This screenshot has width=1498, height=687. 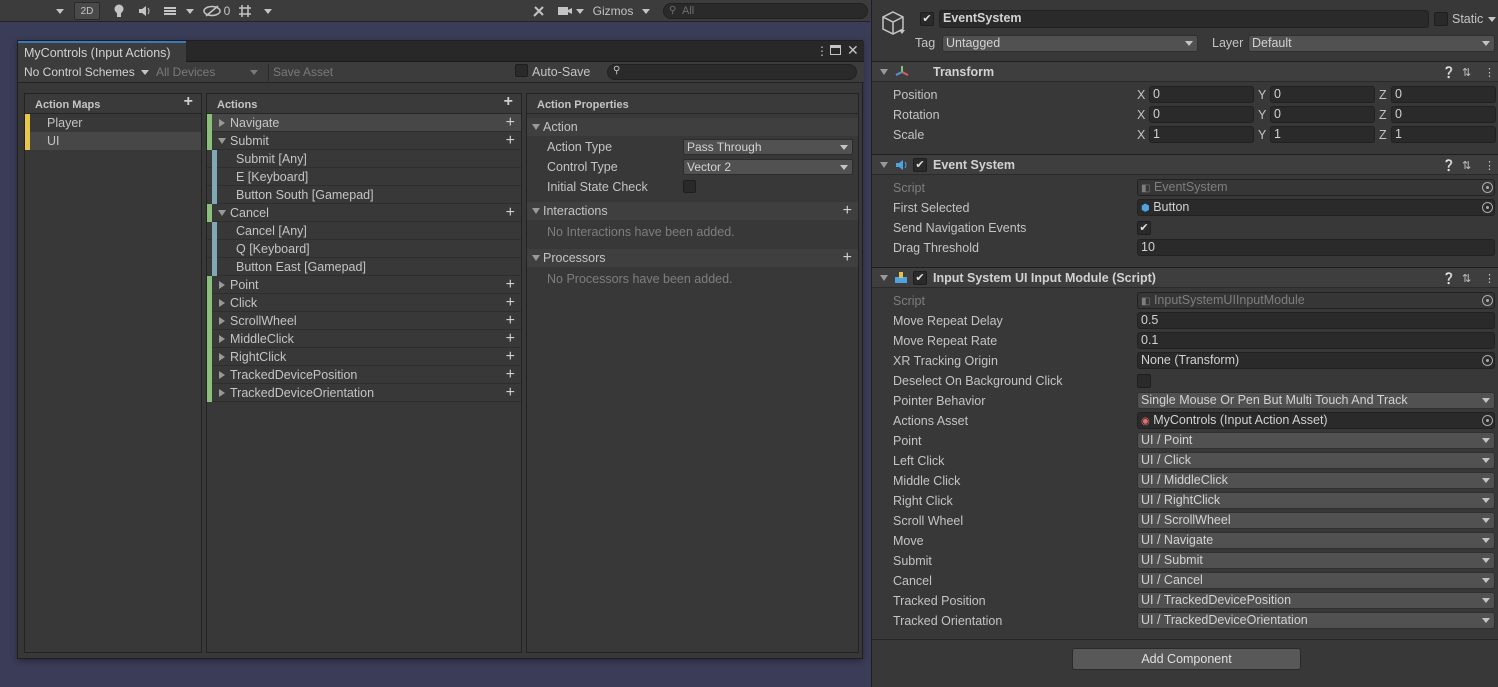 I want to click on static-dropdown-icon, so click(x=1492, y=19).